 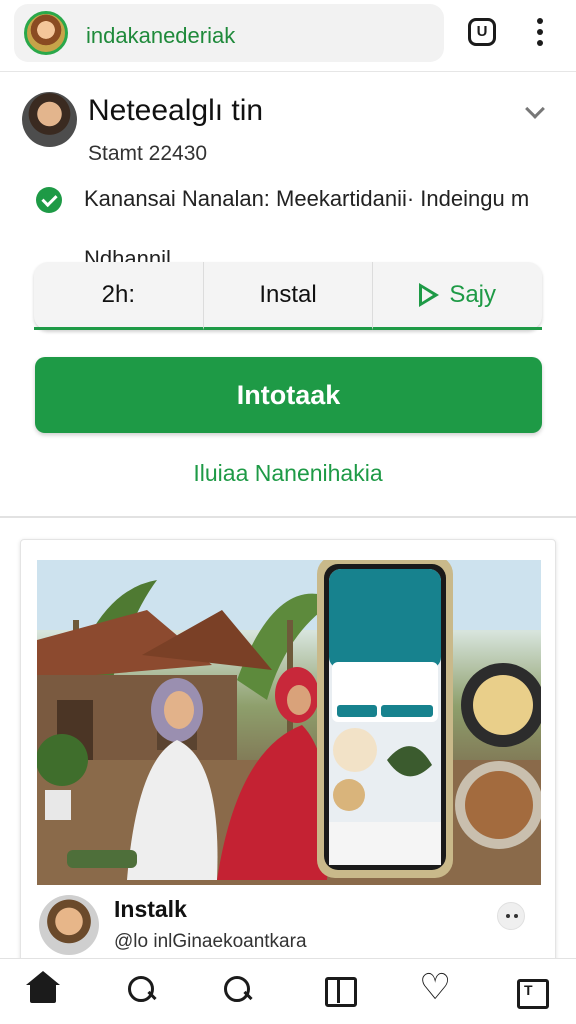 I want to click on play-segment-label: Sajy, so click(x=473, y=294).